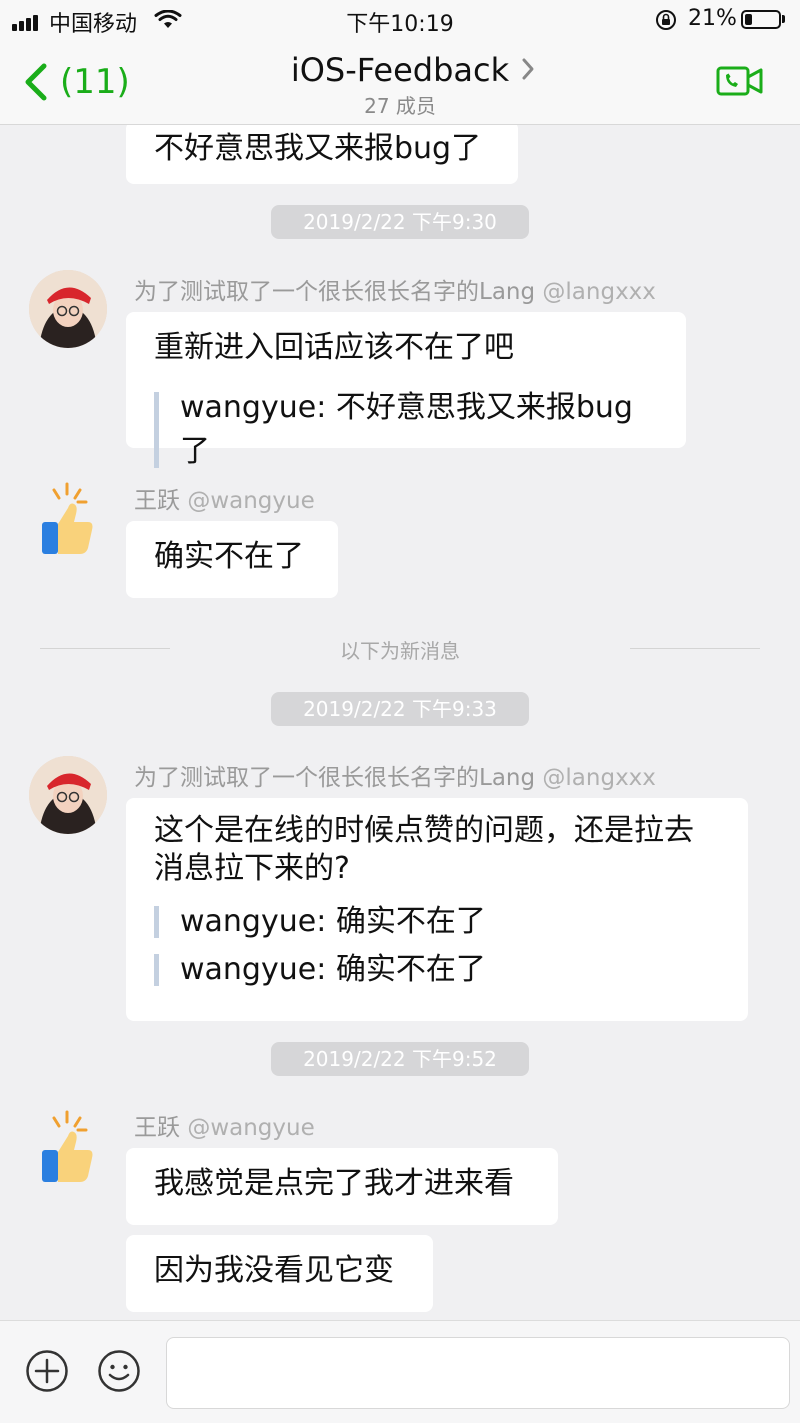 The width and height of the screenshot is (800, 1423). I want to click on input-bar, so click(400, 1371).